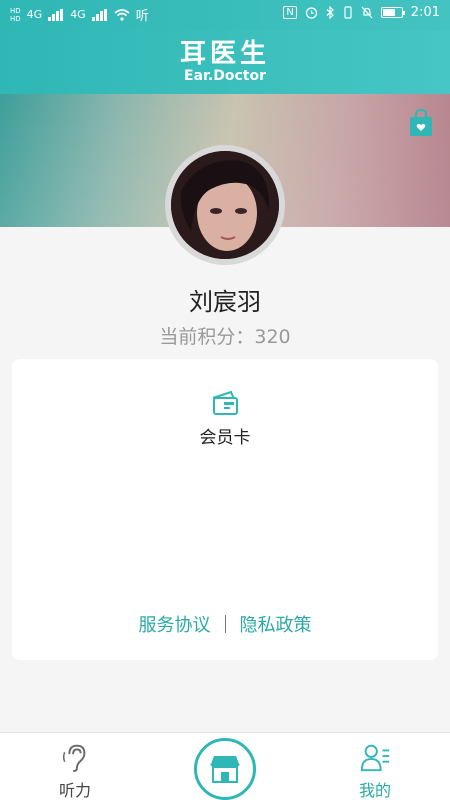  I want to click on points-label: 当前积分：, so click(207, 337).